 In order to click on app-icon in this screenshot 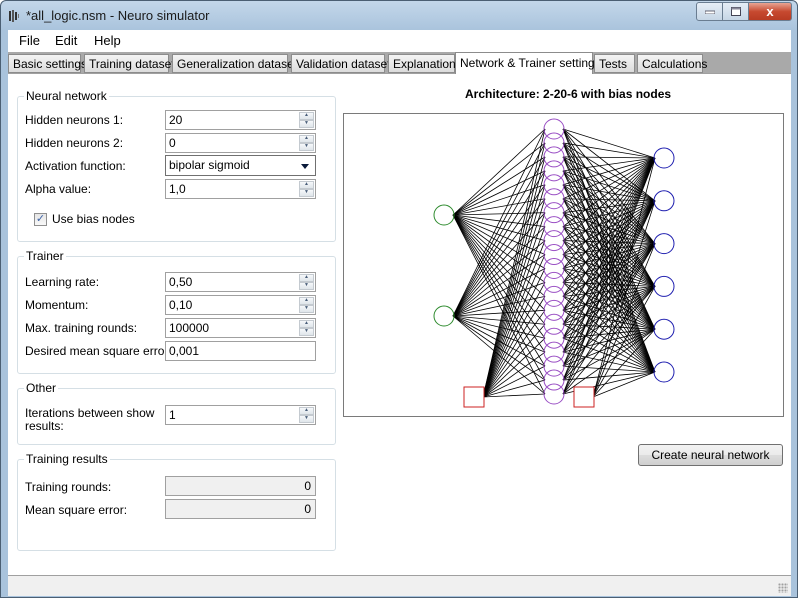, I will do `click(14, 16)`.